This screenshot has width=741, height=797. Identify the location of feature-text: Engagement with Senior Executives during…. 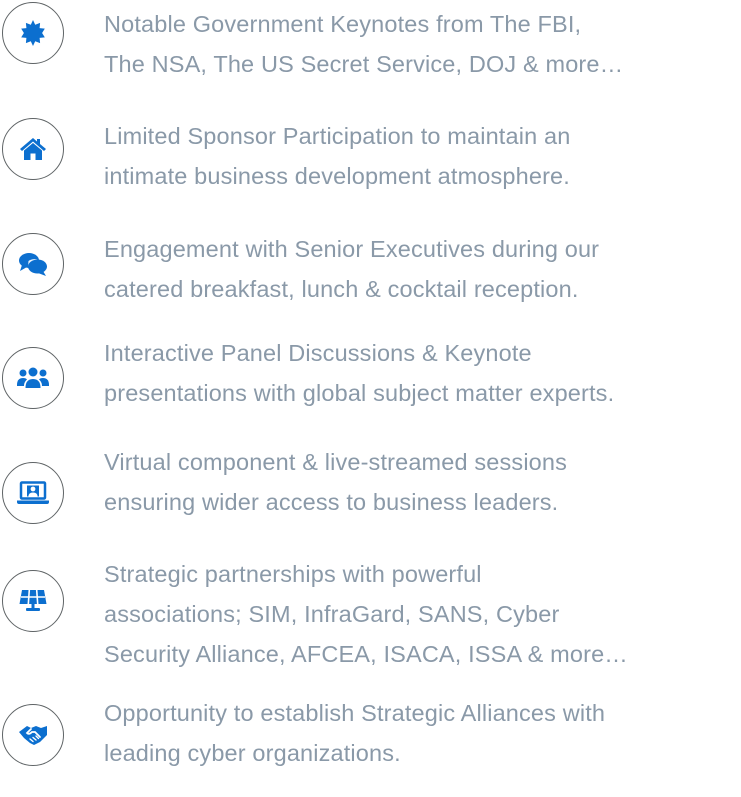
(352, 269).